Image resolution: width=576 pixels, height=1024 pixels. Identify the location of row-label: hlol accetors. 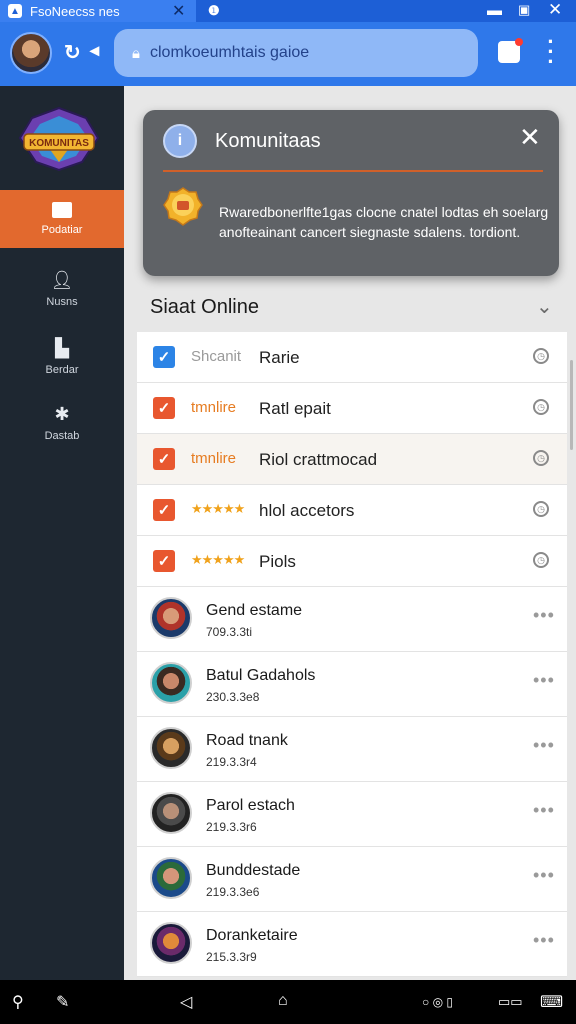
(307, 510).